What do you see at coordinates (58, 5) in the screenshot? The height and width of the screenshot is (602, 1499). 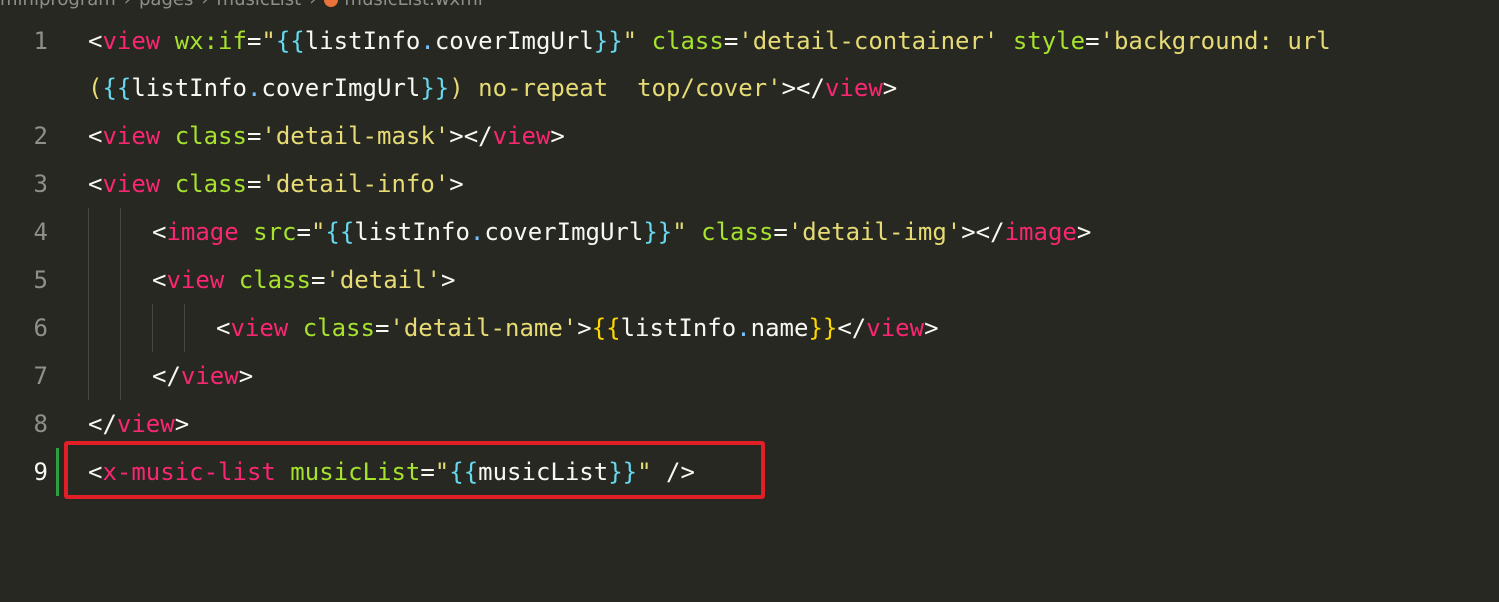 I see `breadcrumb-item-miniprogram: miniprogram` at bounding box center [58, 5].